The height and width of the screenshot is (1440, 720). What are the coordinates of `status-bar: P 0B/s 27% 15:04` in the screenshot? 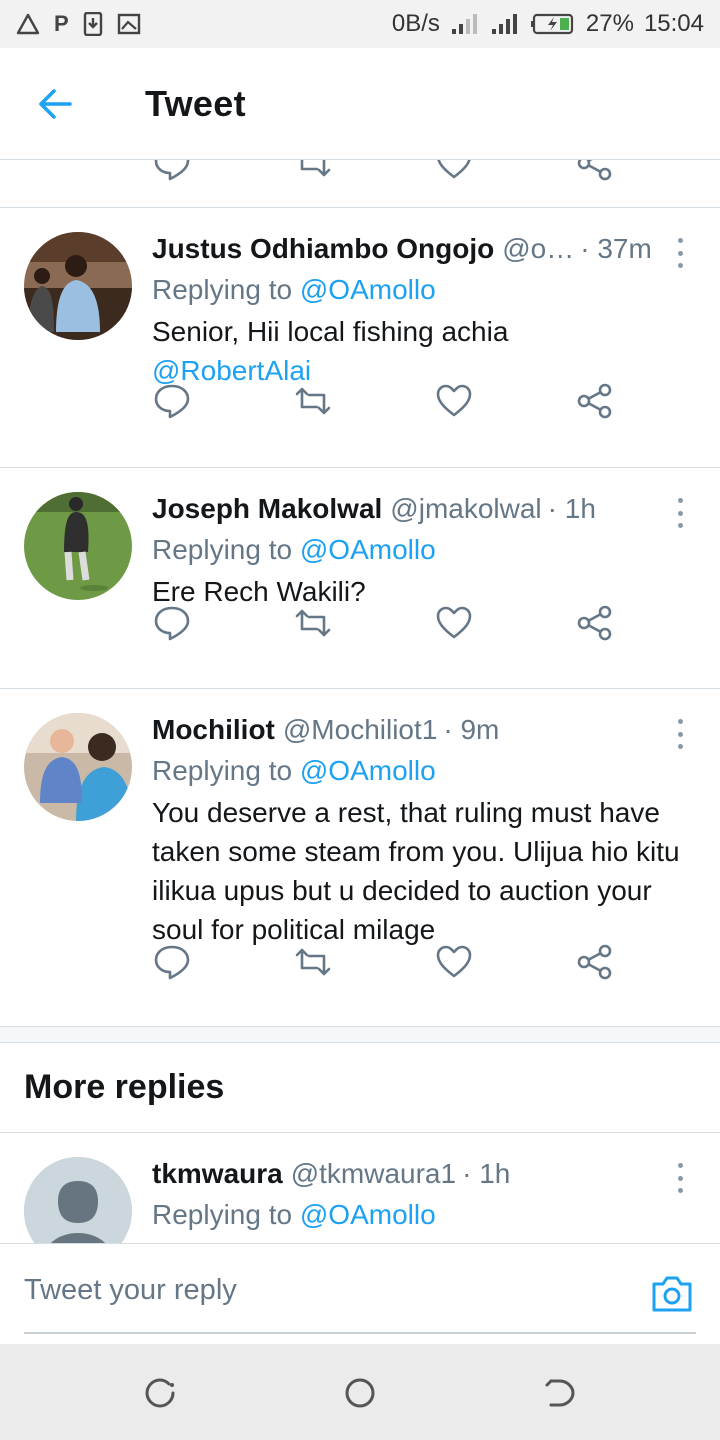 It's located at (360, 24).